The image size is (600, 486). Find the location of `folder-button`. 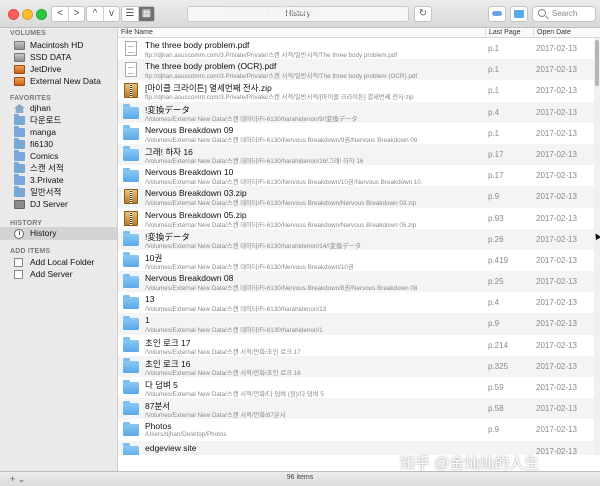

folder-button is located at coordinates (519, 14).